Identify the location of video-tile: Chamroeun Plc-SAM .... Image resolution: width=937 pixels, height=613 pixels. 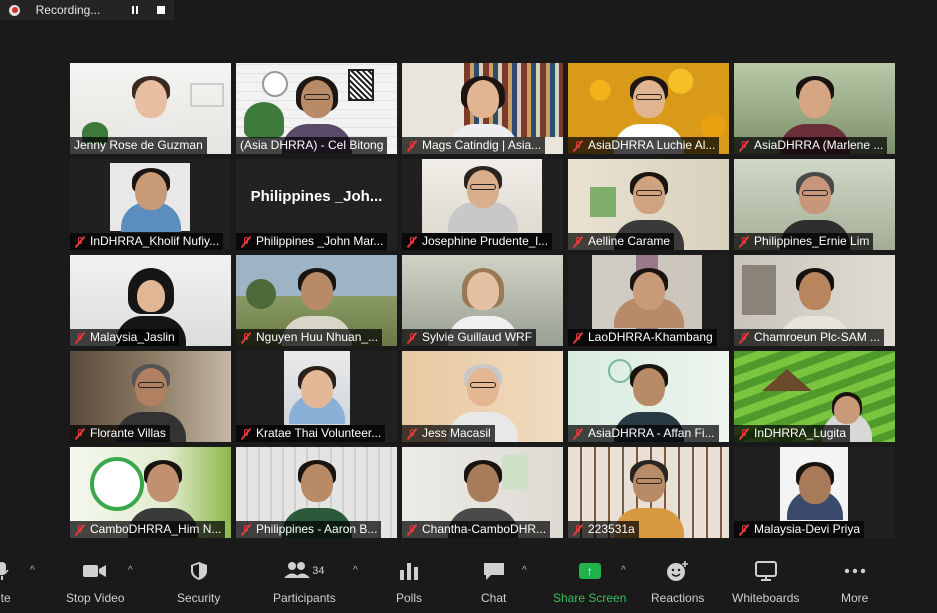
(814, 300).